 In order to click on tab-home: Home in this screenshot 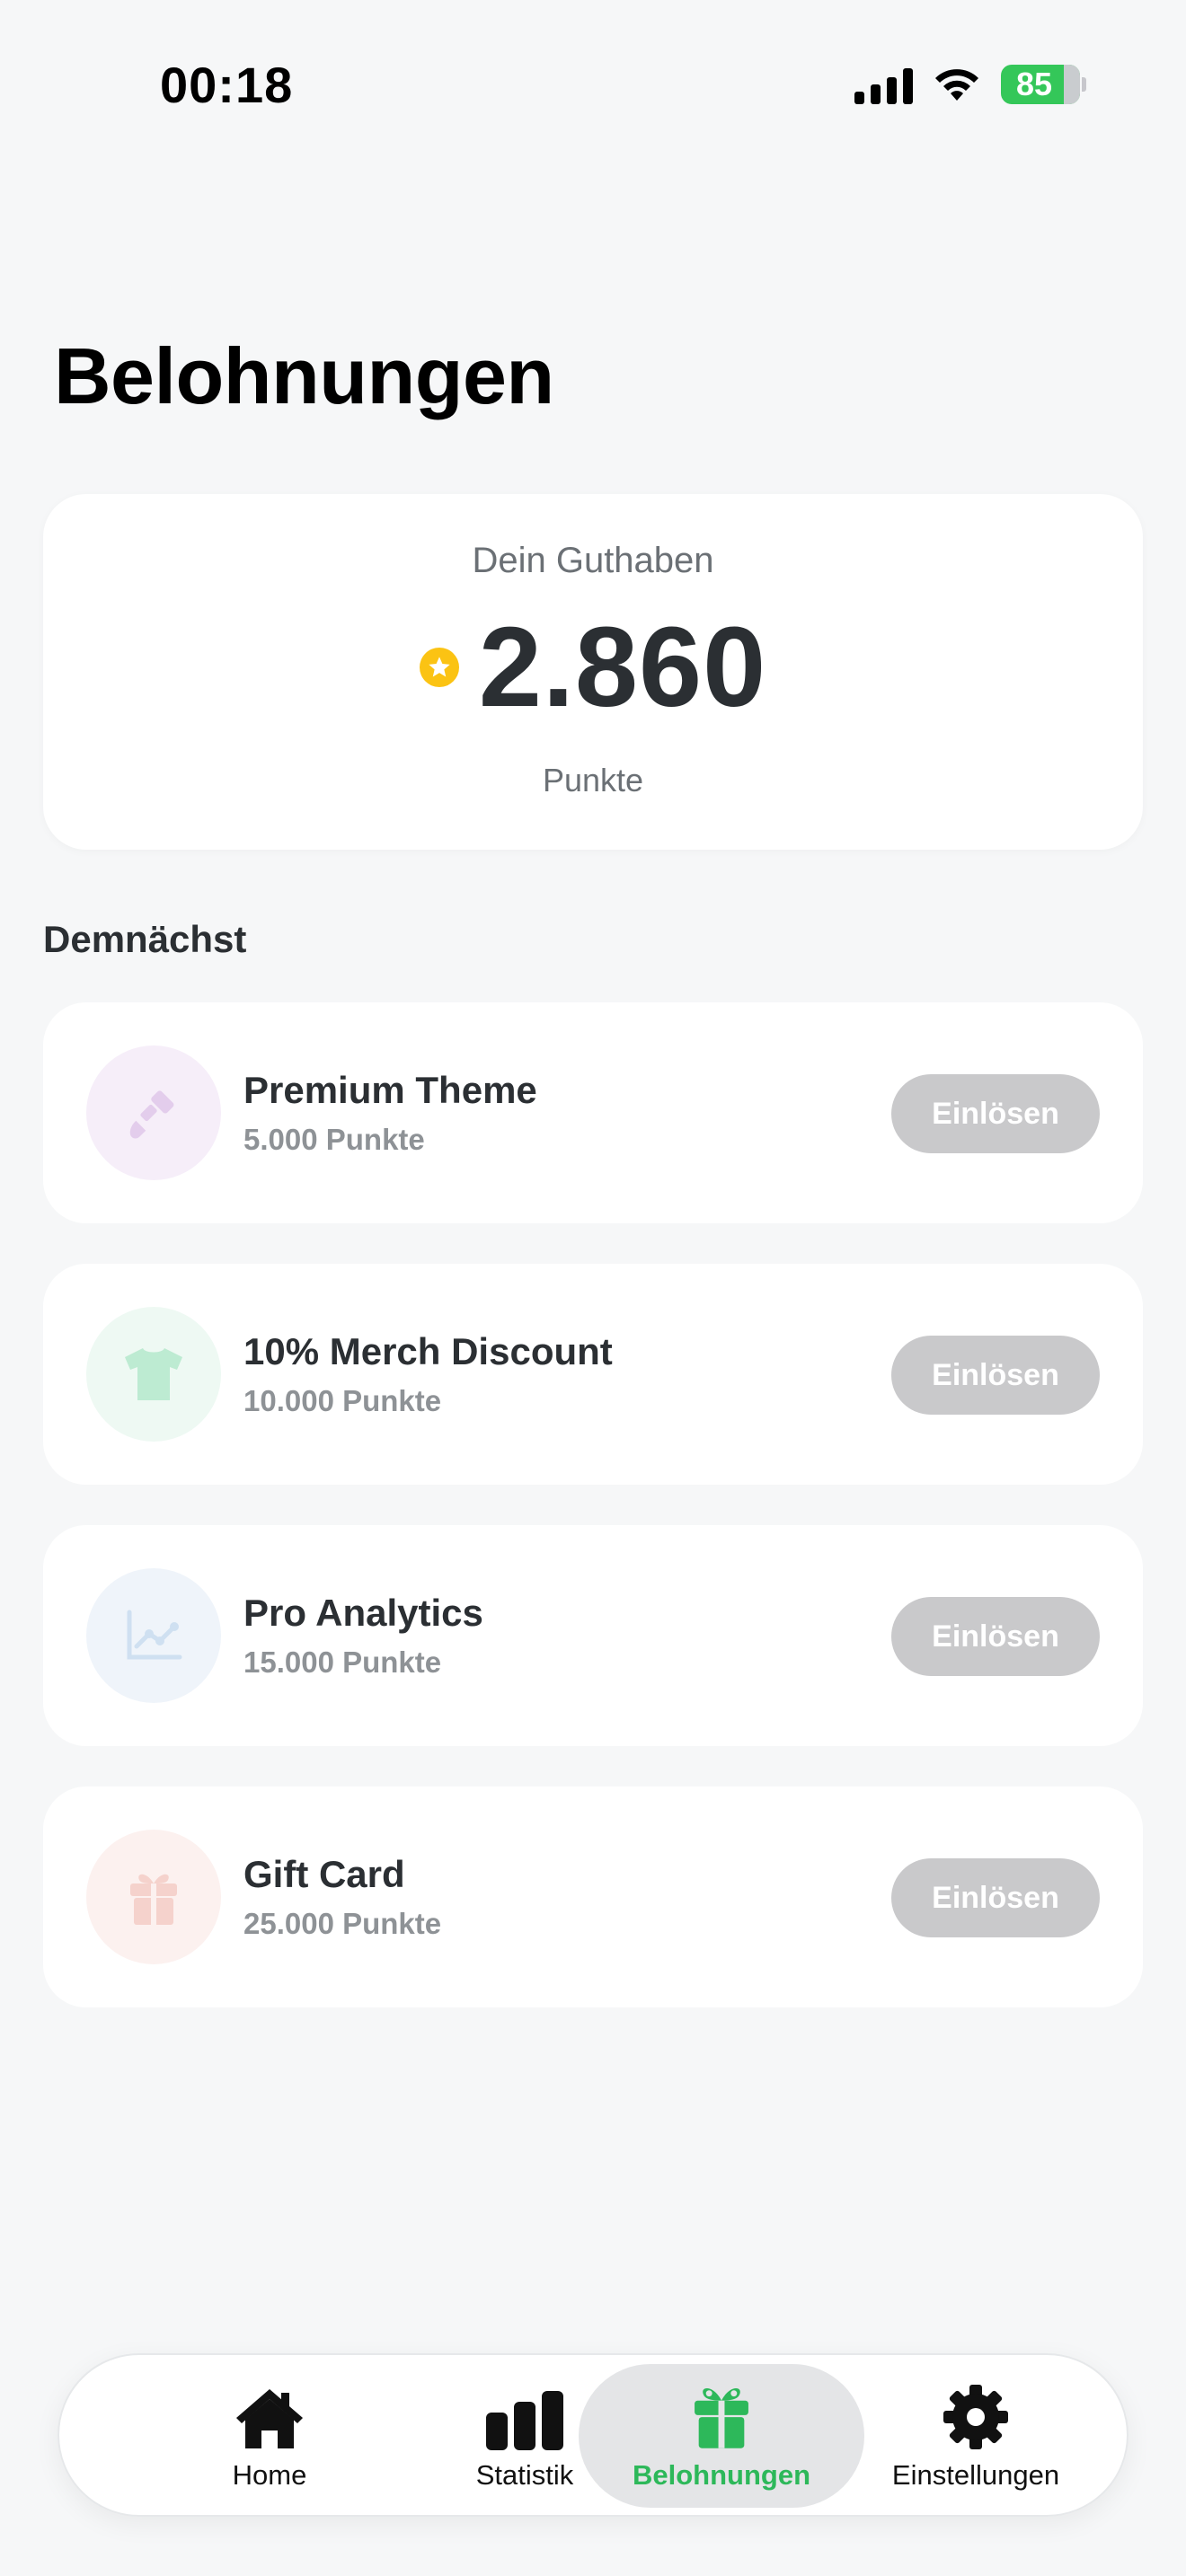, I will do `click(269, 2436)`.